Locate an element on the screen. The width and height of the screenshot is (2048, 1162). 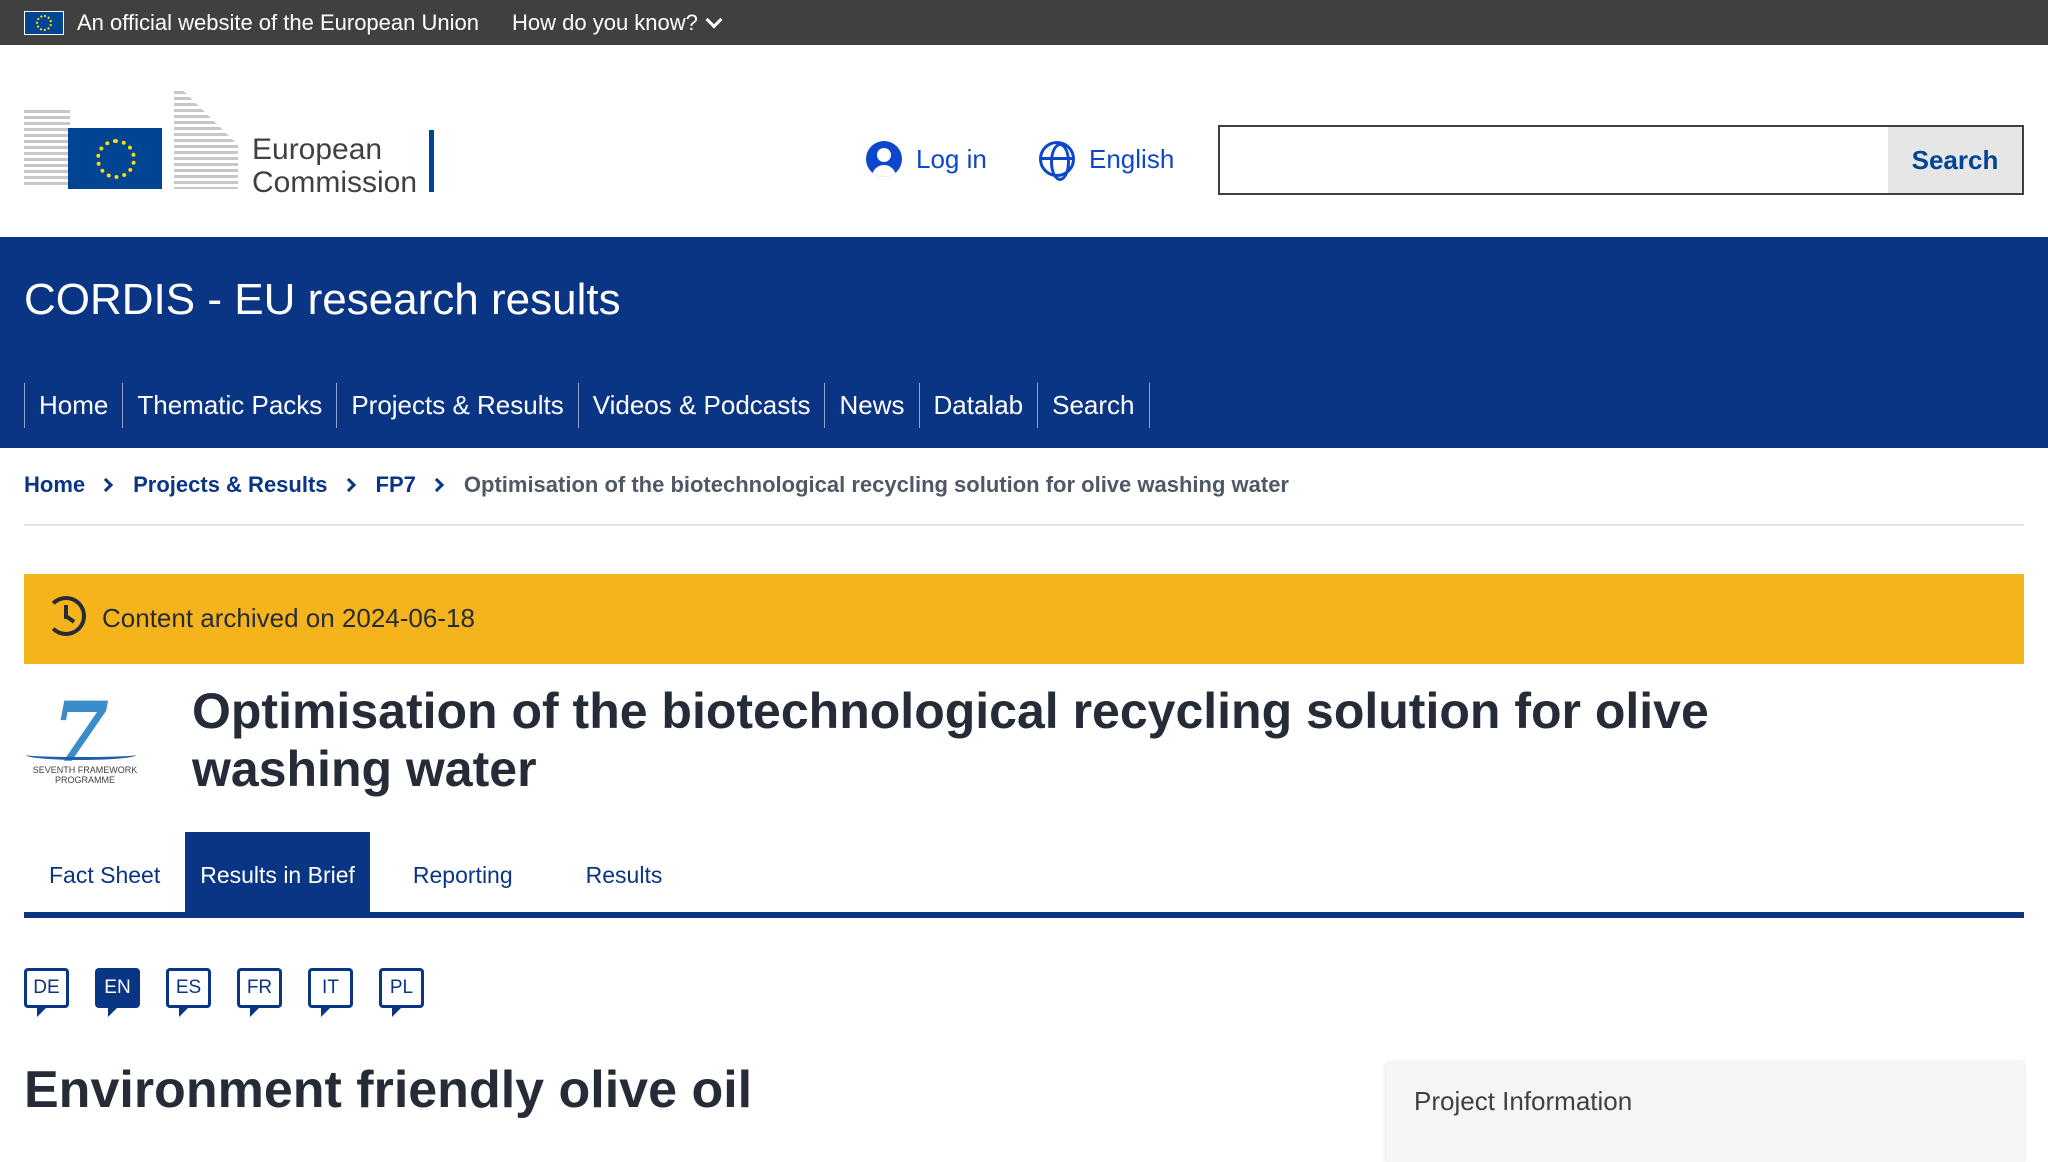
language-fr-button: FR is located at coordinates (259, 992).